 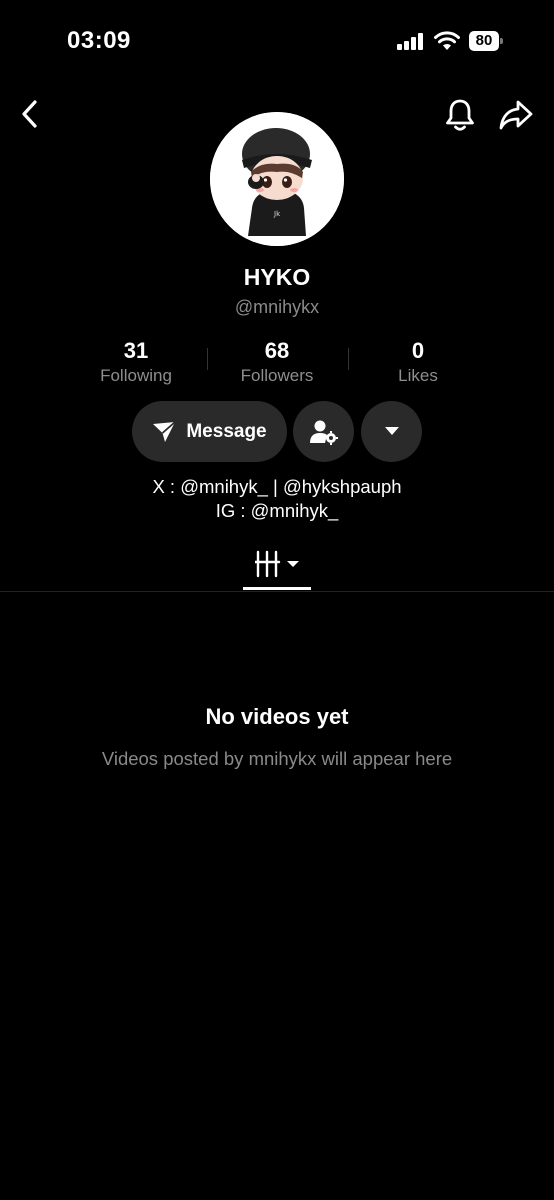 I want to click on battery-level: 80, so click(x=484, y=40).